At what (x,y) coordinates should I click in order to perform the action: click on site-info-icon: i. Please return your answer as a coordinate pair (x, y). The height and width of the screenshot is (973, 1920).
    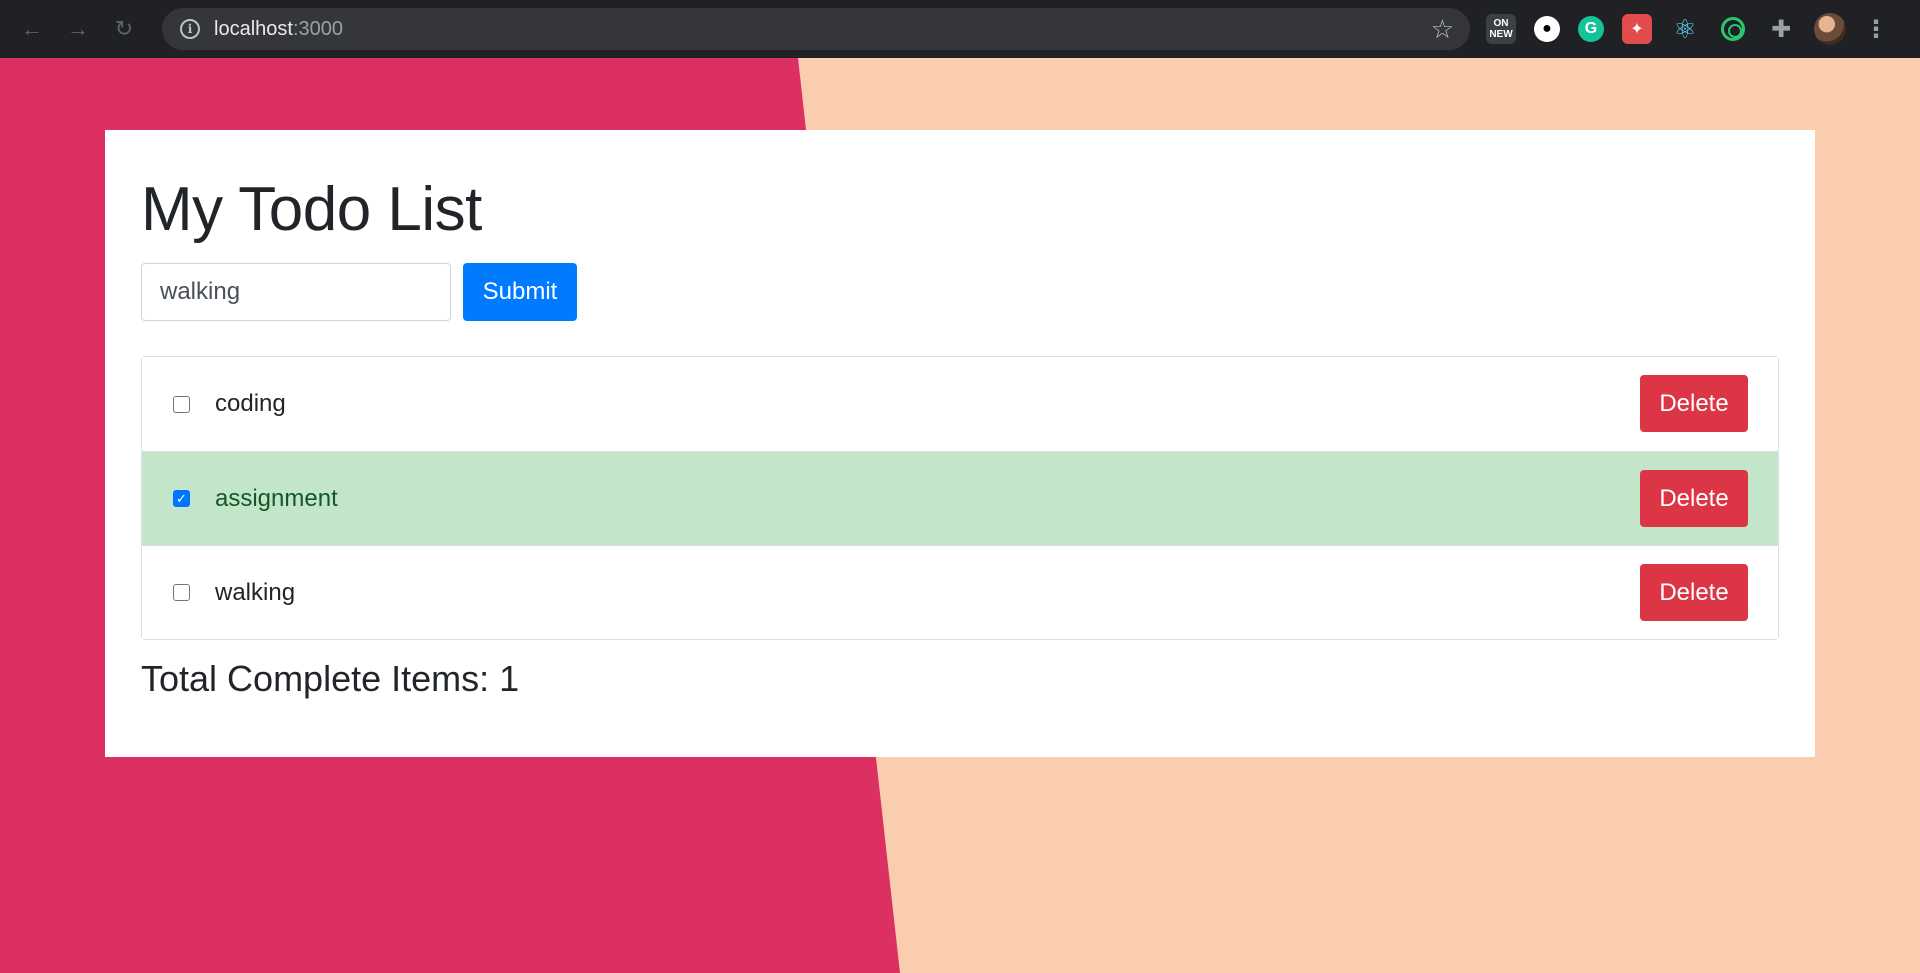
    Looking at the image, I should click on (190, 29).